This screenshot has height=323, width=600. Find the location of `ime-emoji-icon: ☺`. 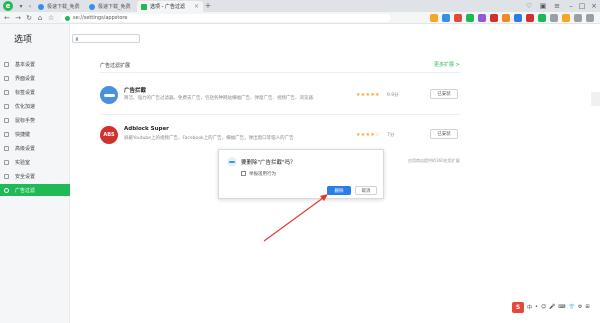

ime-emoji-icon: ☺ is located at coordinates (543, 307).